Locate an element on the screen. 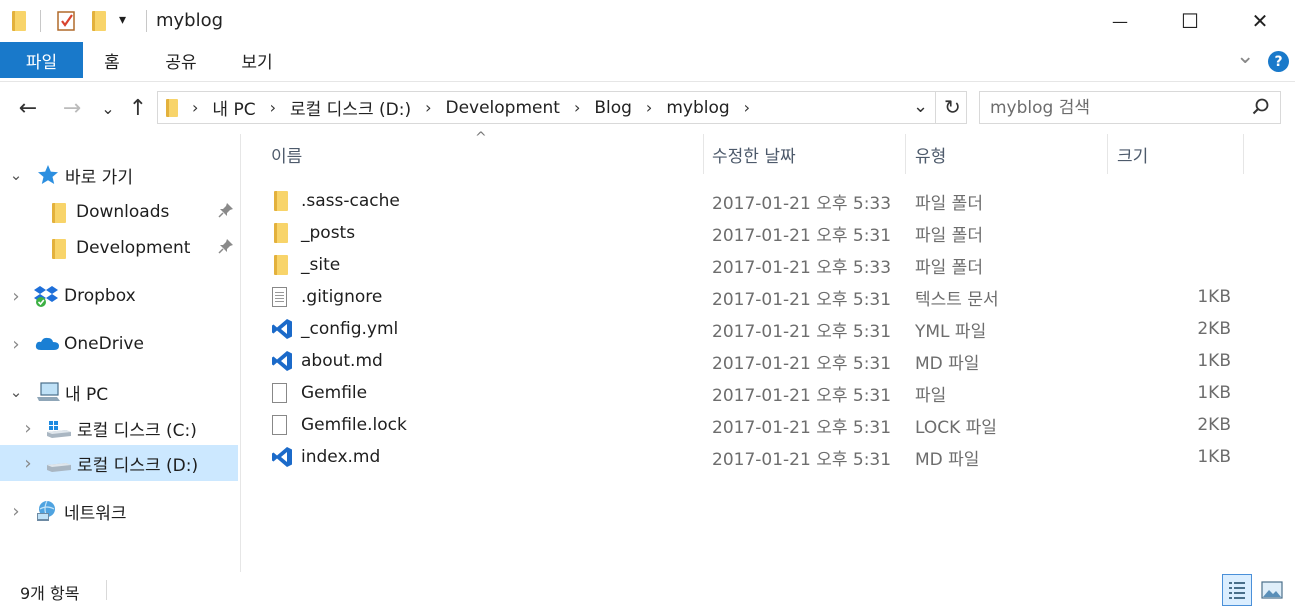 This screenshot has width=1295, height=610. help-icon: ? is located at coordinates (1278, 61).